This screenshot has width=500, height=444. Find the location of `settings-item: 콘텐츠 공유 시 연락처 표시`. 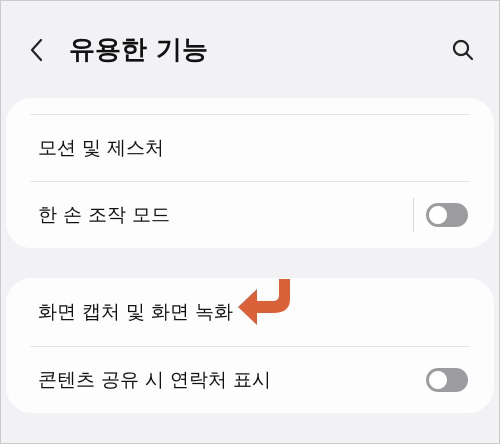

settings-item: 콘텐츠 공유 시 연락처 표시 is located at coordinates (250, 379).